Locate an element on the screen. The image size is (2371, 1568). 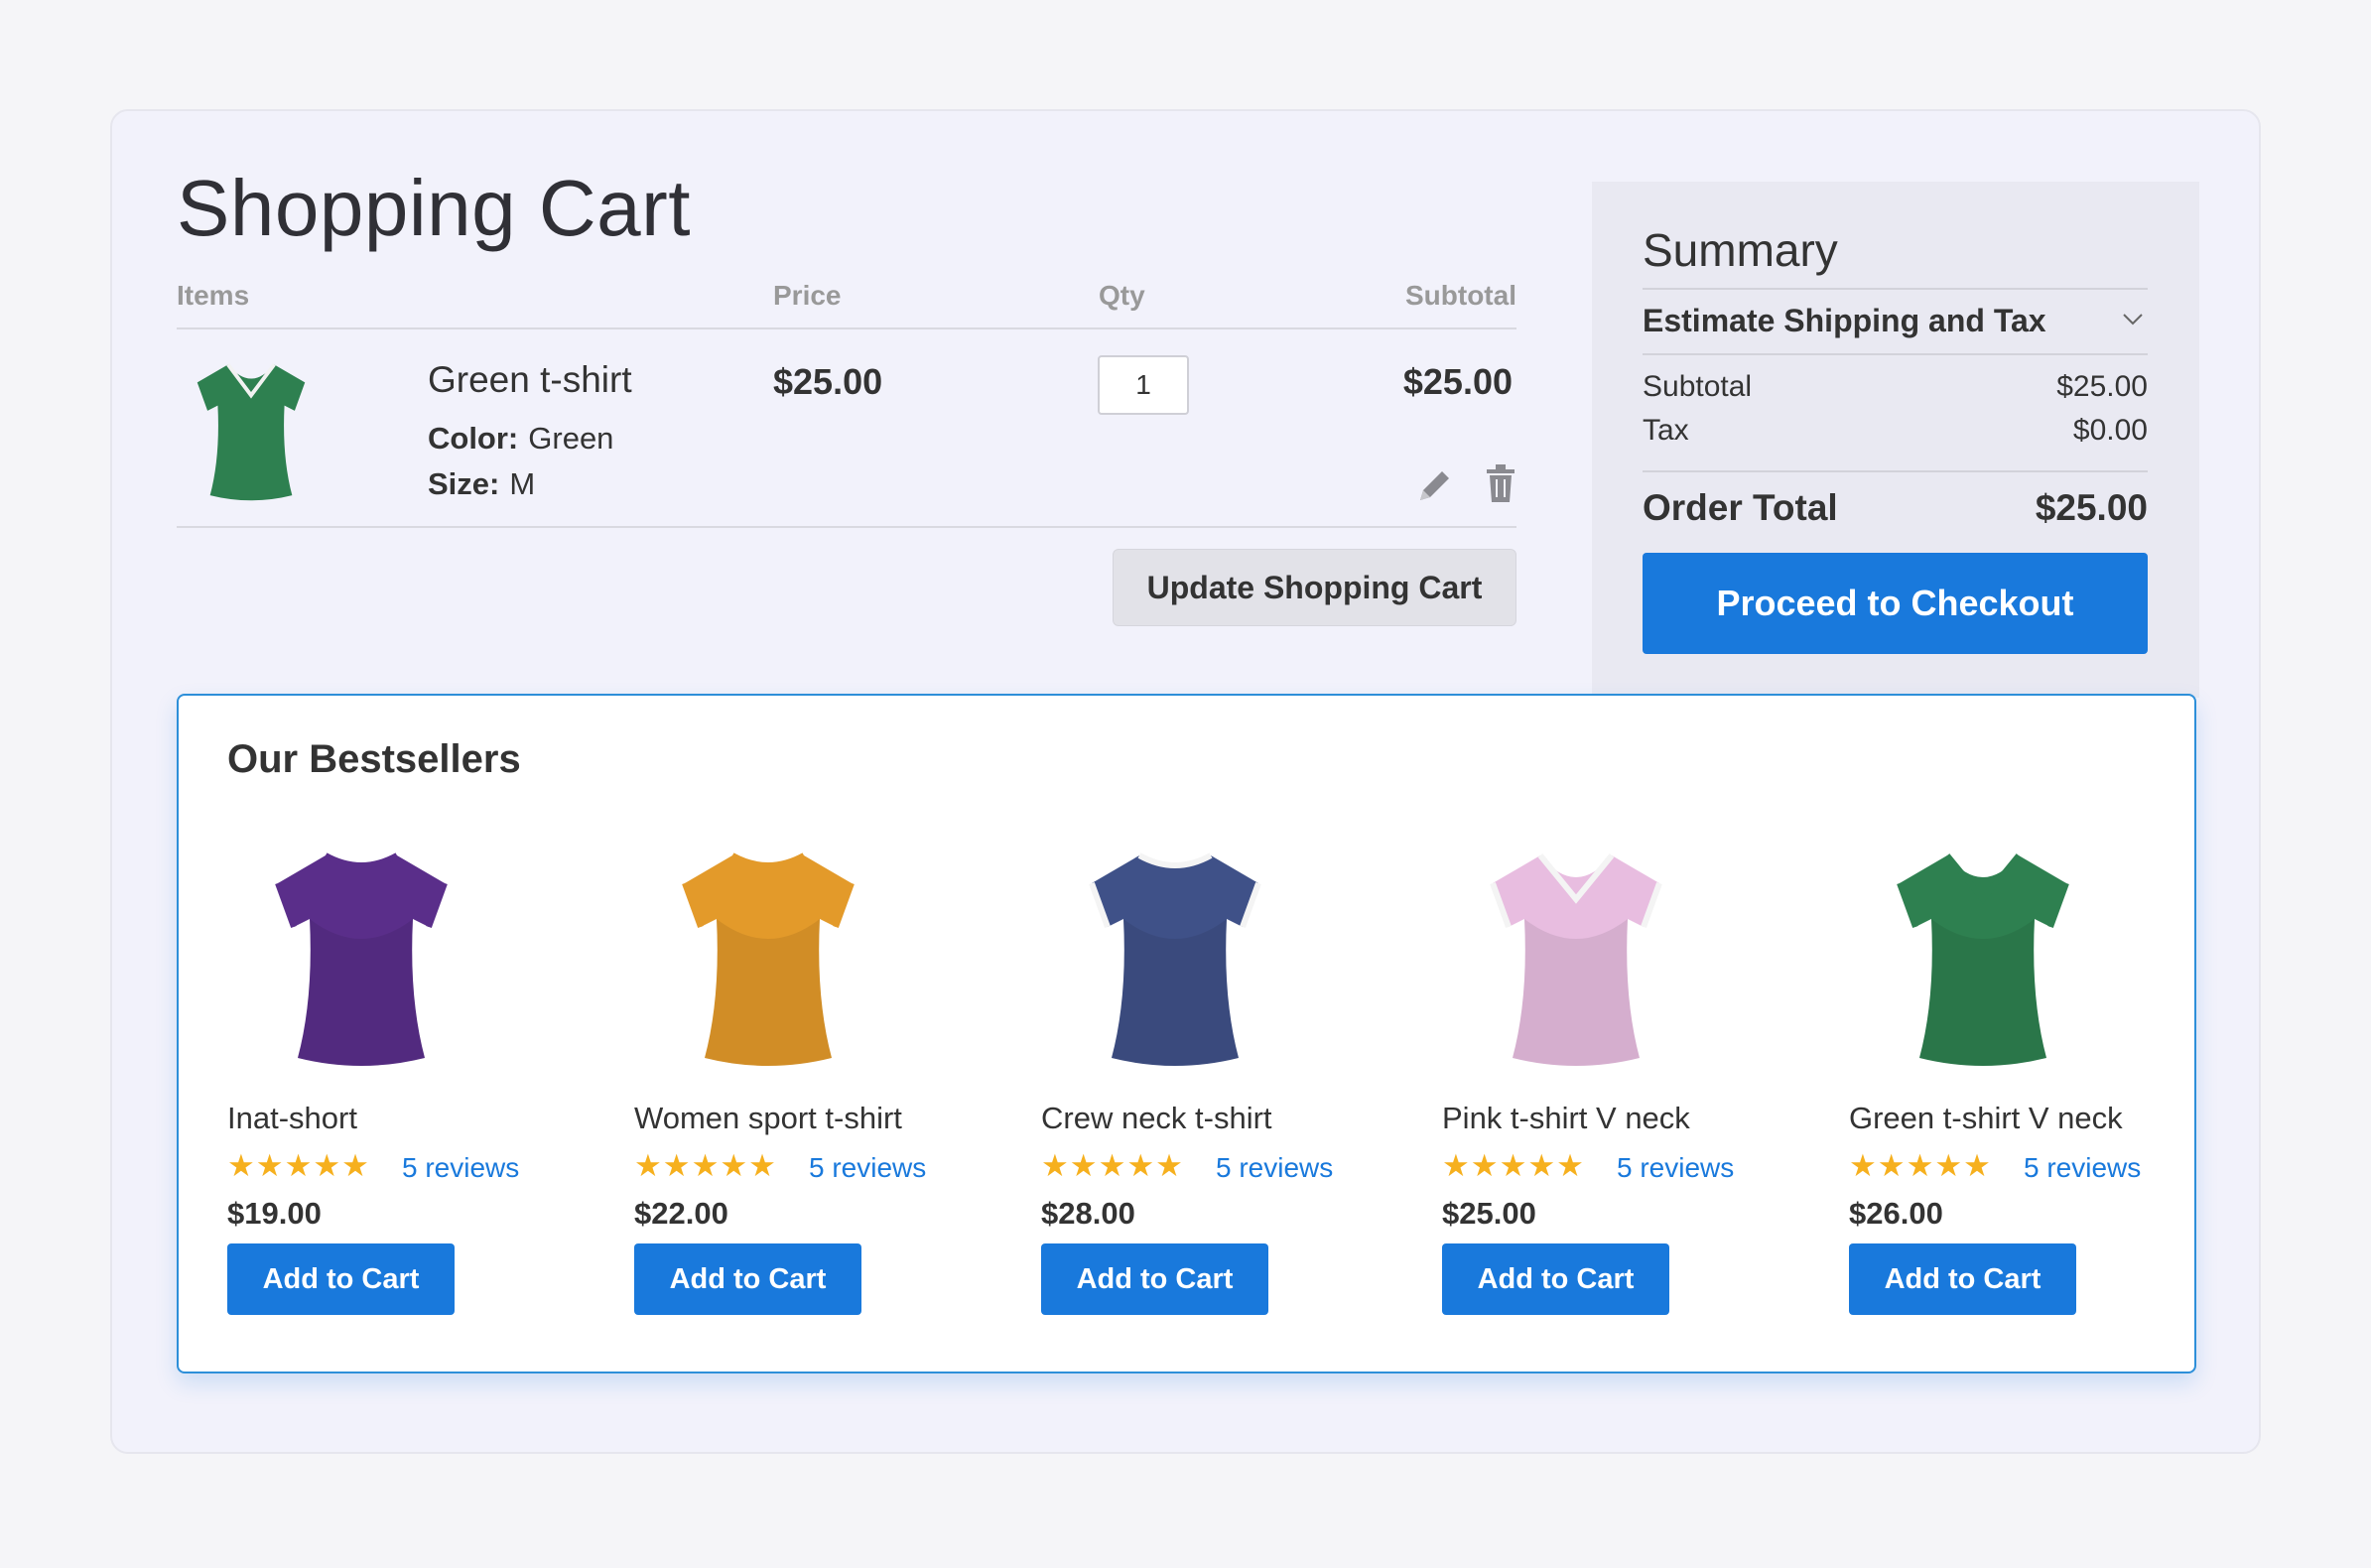
summary-subtotal-value: $25.00 is located at coordinates (2102, 386).